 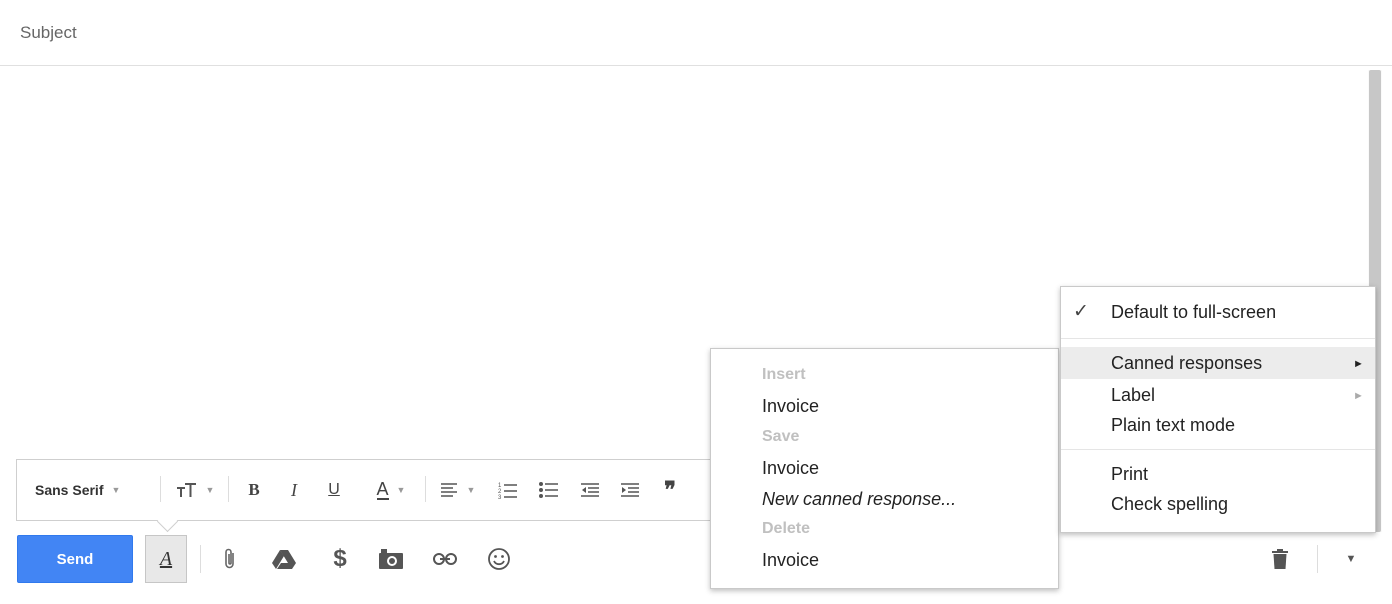 What do you see at coordinates (790, 468) in the screenshot?
I see `save-invoice-item: Invoice` at bounding box center [790, 468].